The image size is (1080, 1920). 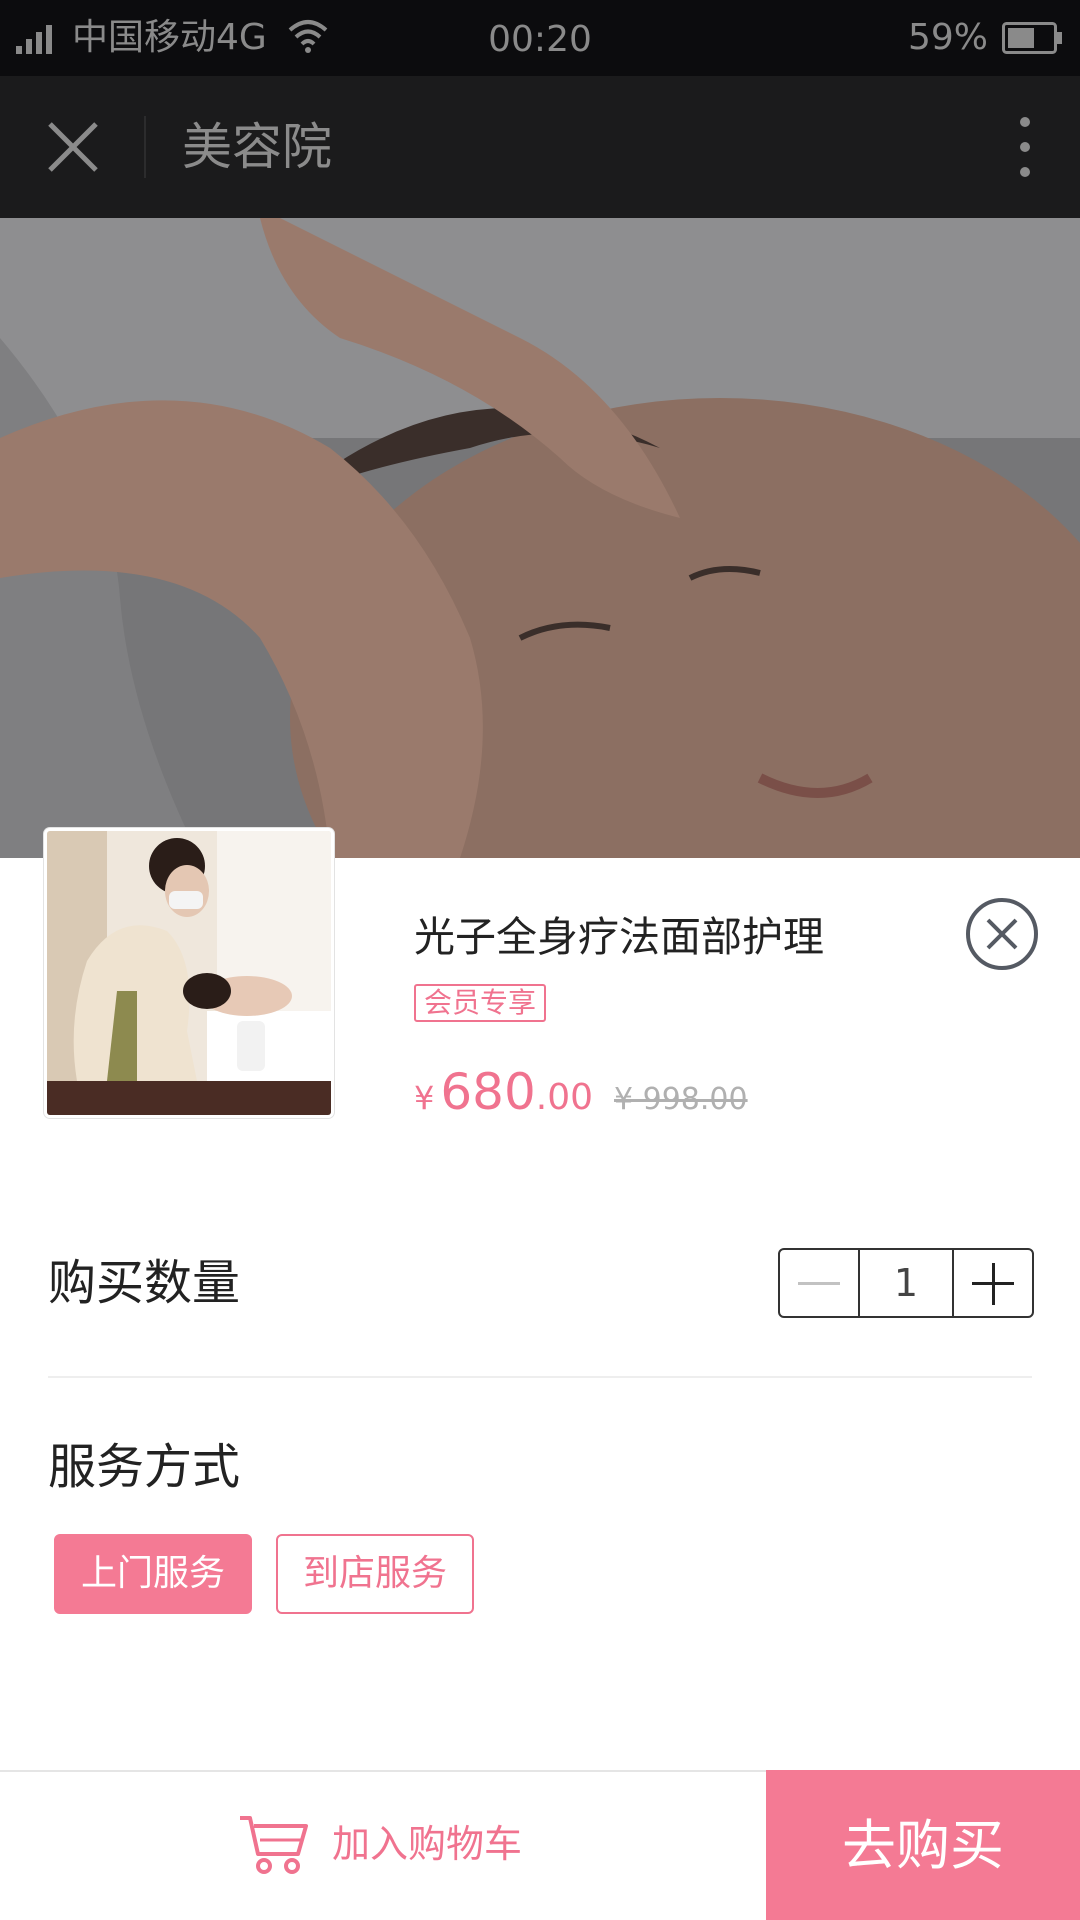 I want to click on add-to-cart-button: 加入购物车, so click(x=383, y=1846).